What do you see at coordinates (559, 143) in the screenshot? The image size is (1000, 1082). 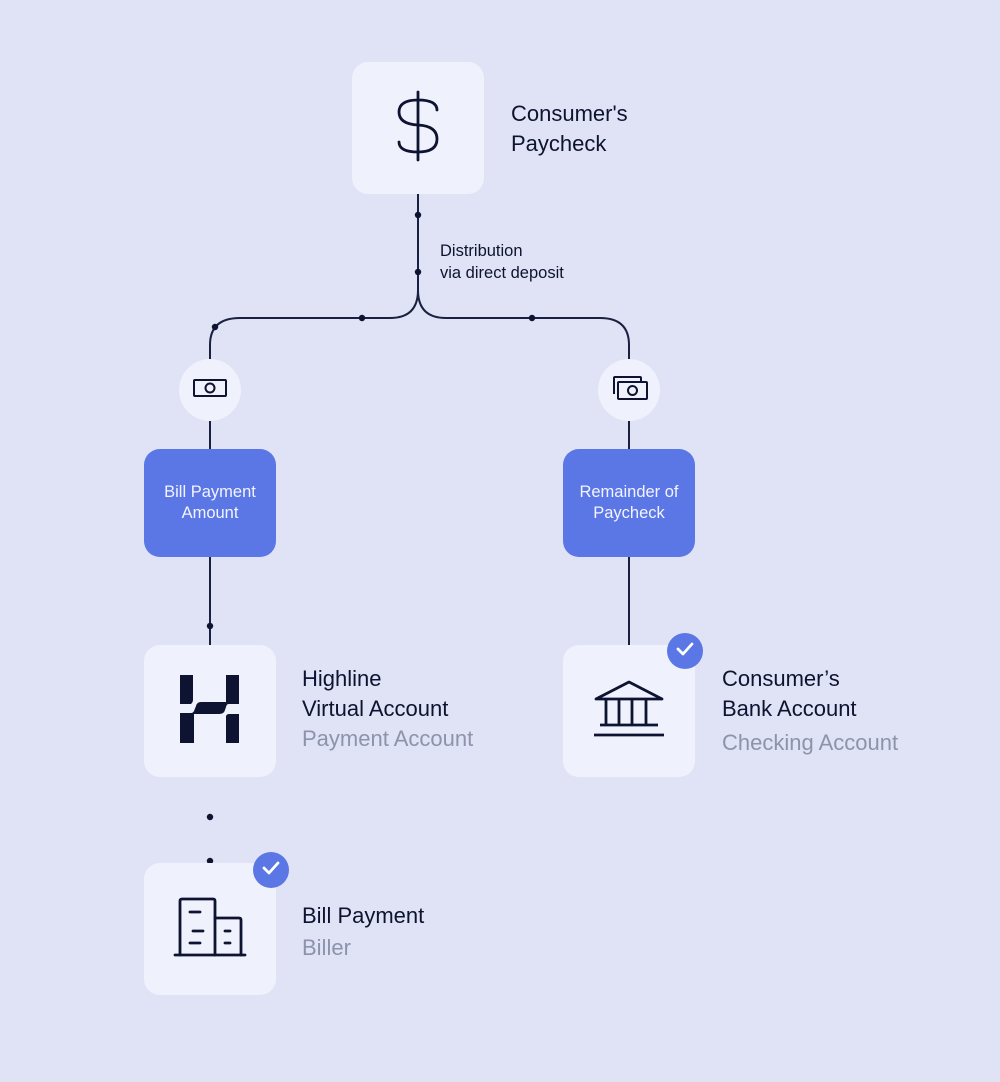 I see `paycheck-title-line2: Paycheck` at bounding box center [559, 143].